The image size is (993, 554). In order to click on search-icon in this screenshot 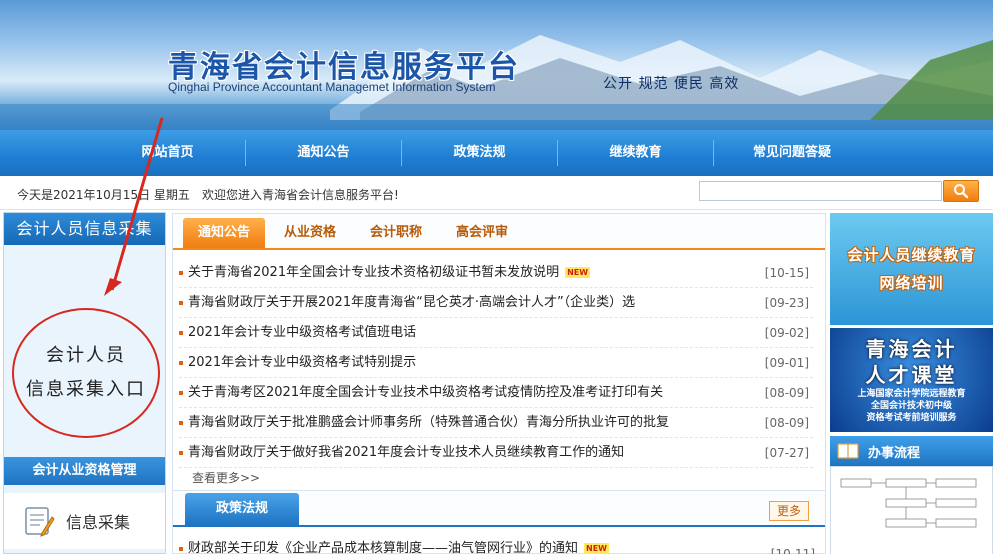, I will do `click(961, 191)`.